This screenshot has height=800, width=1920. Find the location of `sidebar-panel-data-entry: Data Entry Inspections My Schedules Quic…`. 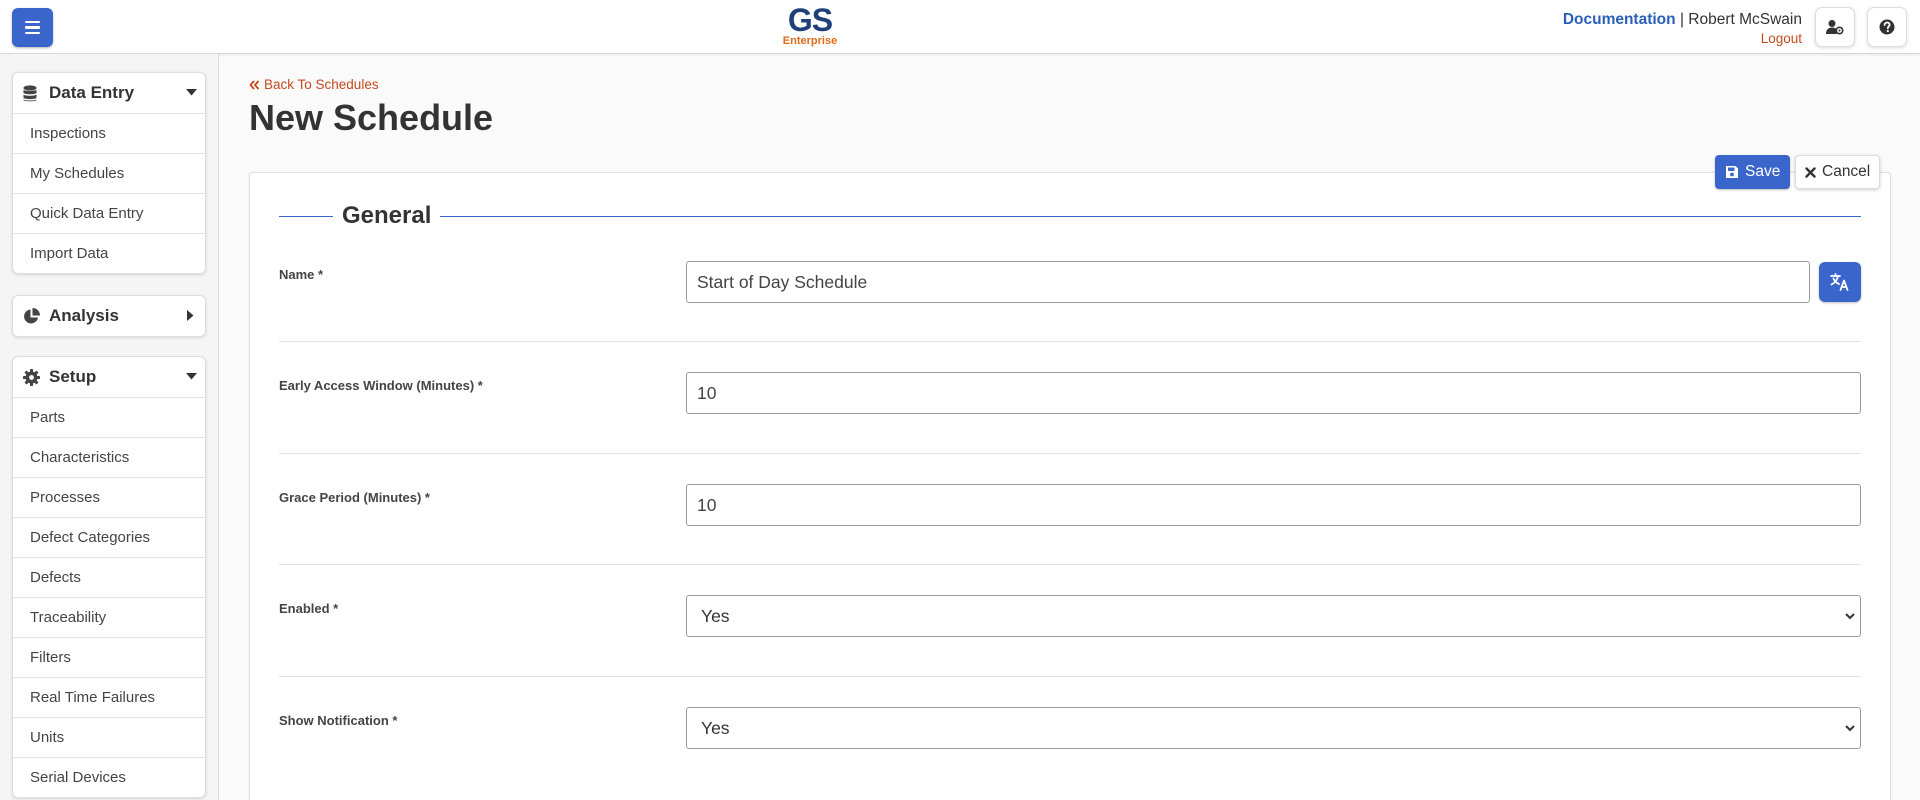

sidebar-panel-data-entry: Data Entry Inspections My Schedules Quic… is located at coordinates (109, 173).